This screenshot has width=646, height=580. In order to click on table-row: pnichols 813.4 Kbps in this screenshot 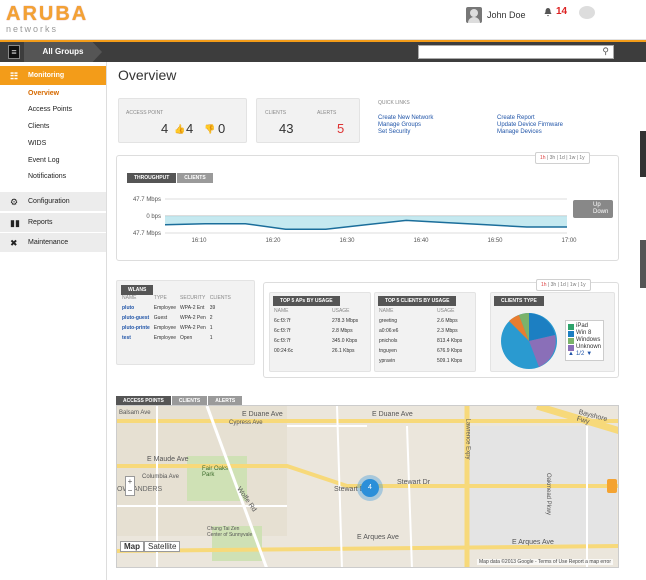, I will do `click(420, 341)`.